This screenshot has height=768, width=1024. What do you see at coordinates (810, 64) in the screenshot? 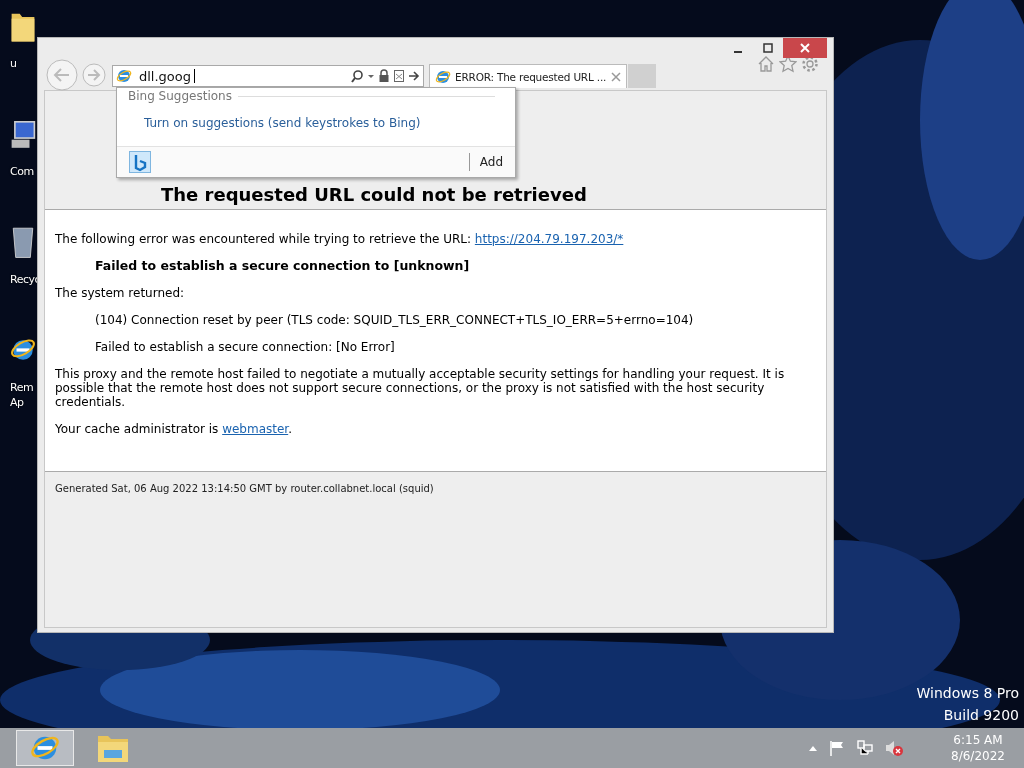
I see `settings-icon` at bounding box center [810, 64].